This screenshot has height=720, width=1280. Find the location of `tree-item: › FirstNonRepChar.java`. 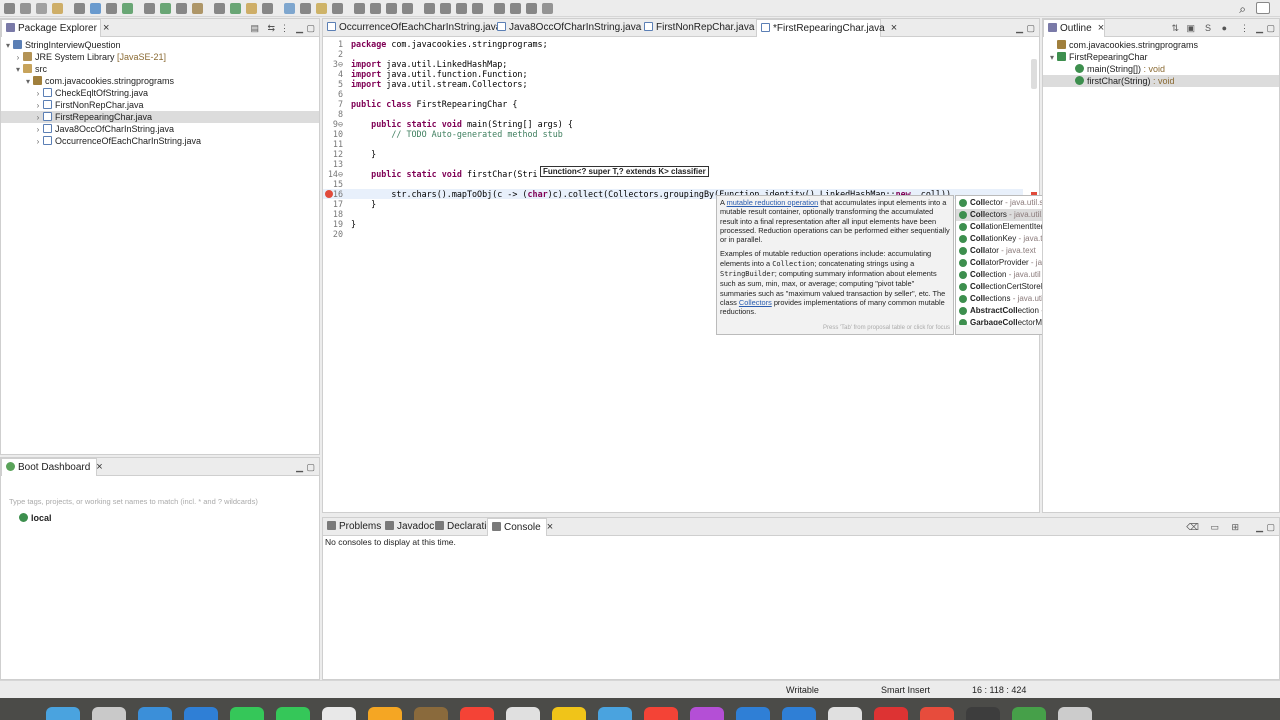

tree-item: › FirstNonRepChar.java is located at coordinates (160, 105).